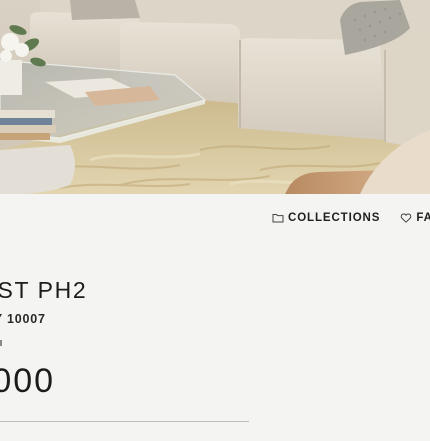 The width and height of the screenshot is (430, 441). Describe the element at coordinates (406, 218) in the screenshot. I see `heart-icon` at that location.